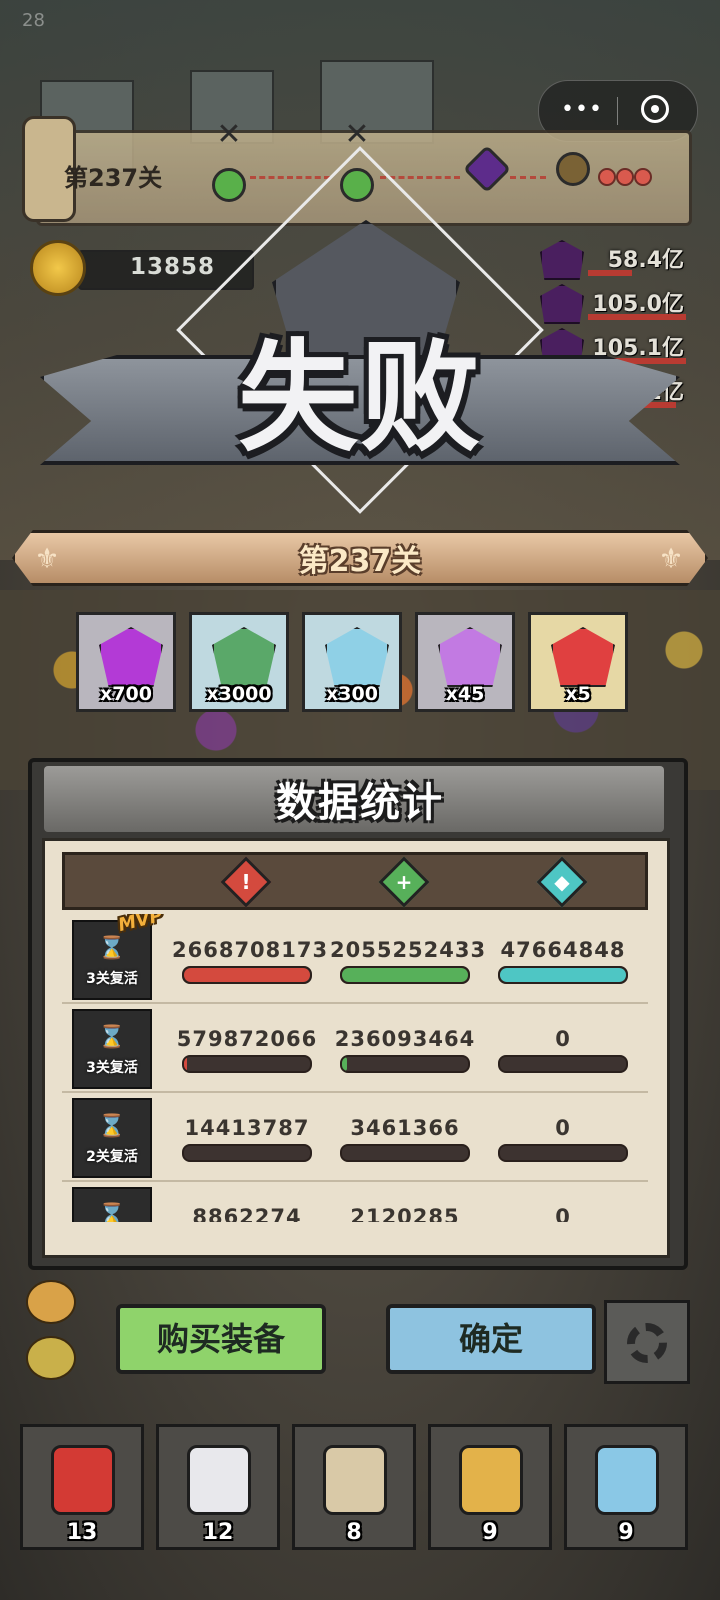 This screenshot has height=1600, width=720. Describe the element at coordinates (583, 657) in the screenshot. I see `cube-core-icon` at that location.